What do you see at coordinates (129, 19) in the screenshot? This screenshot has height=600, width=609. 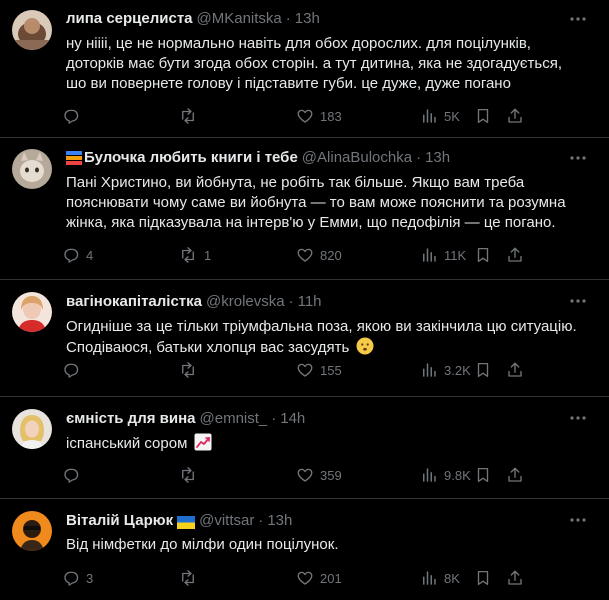 I see `display-name: липа серцелиста` at bounding box center [129, 19].